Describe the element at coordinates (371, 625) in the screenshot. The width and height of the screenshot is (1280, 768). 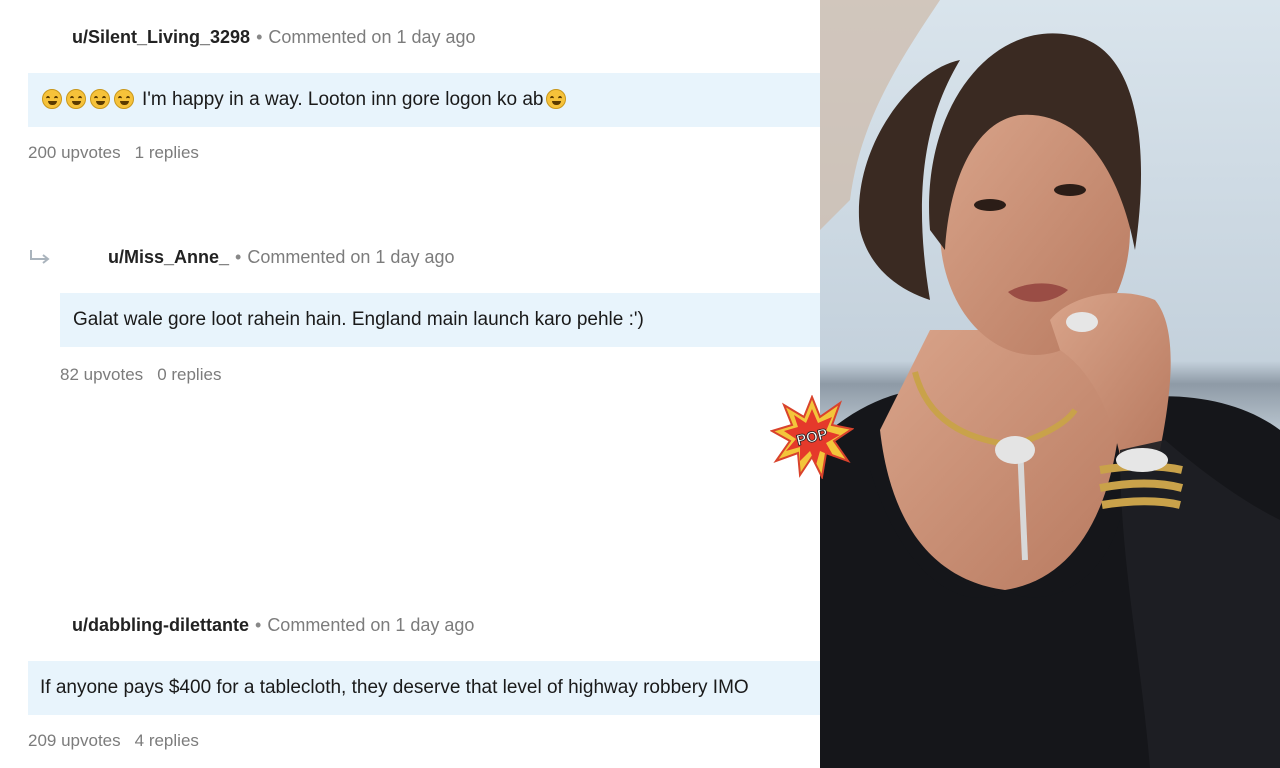
I see `comment-time: Commented on 1 day ago` at that location.